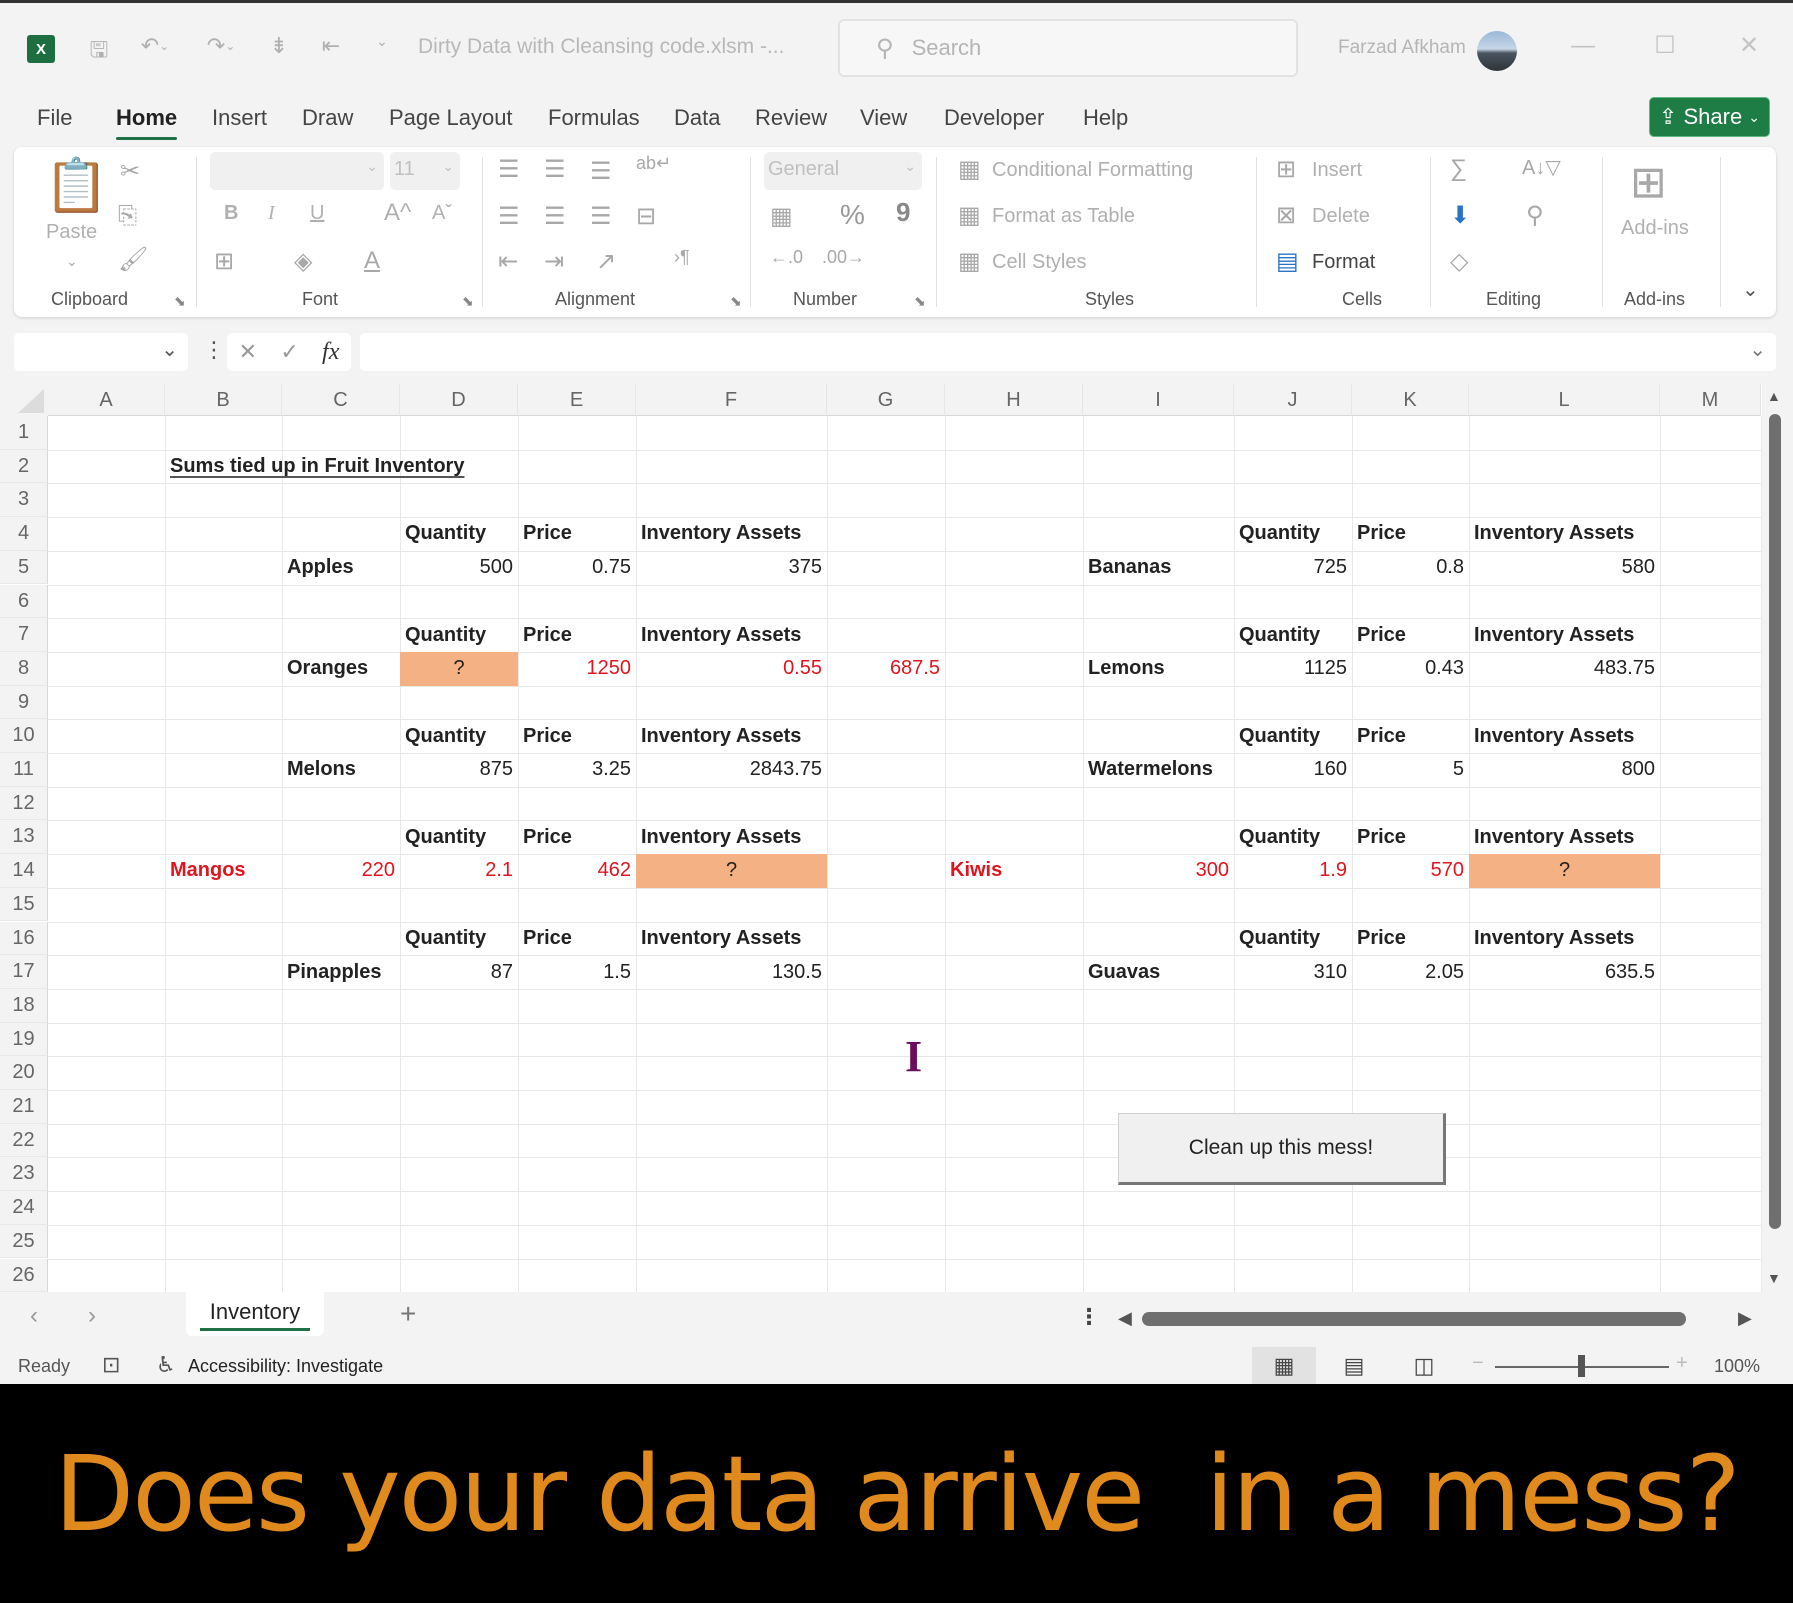 Image resolution: width=1793 pixels, height=1603 pixels. Describe the element at coordinates (1354, 1365) in the screenshot. I see `page-layout-view-icon: ▤` at that location.